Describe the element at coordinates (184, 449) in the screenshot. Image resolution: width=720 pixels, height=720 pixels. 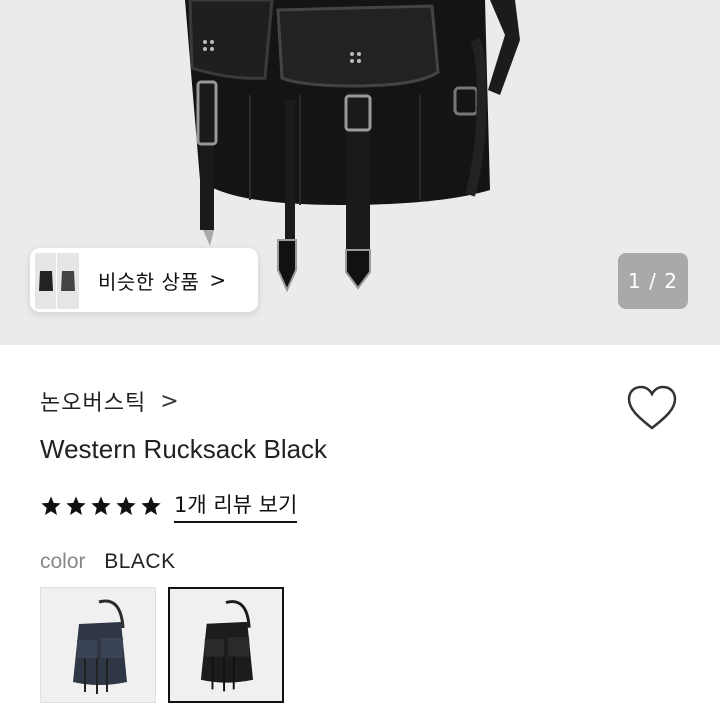
I see `product-title: Western Rucksack Black` at that location.